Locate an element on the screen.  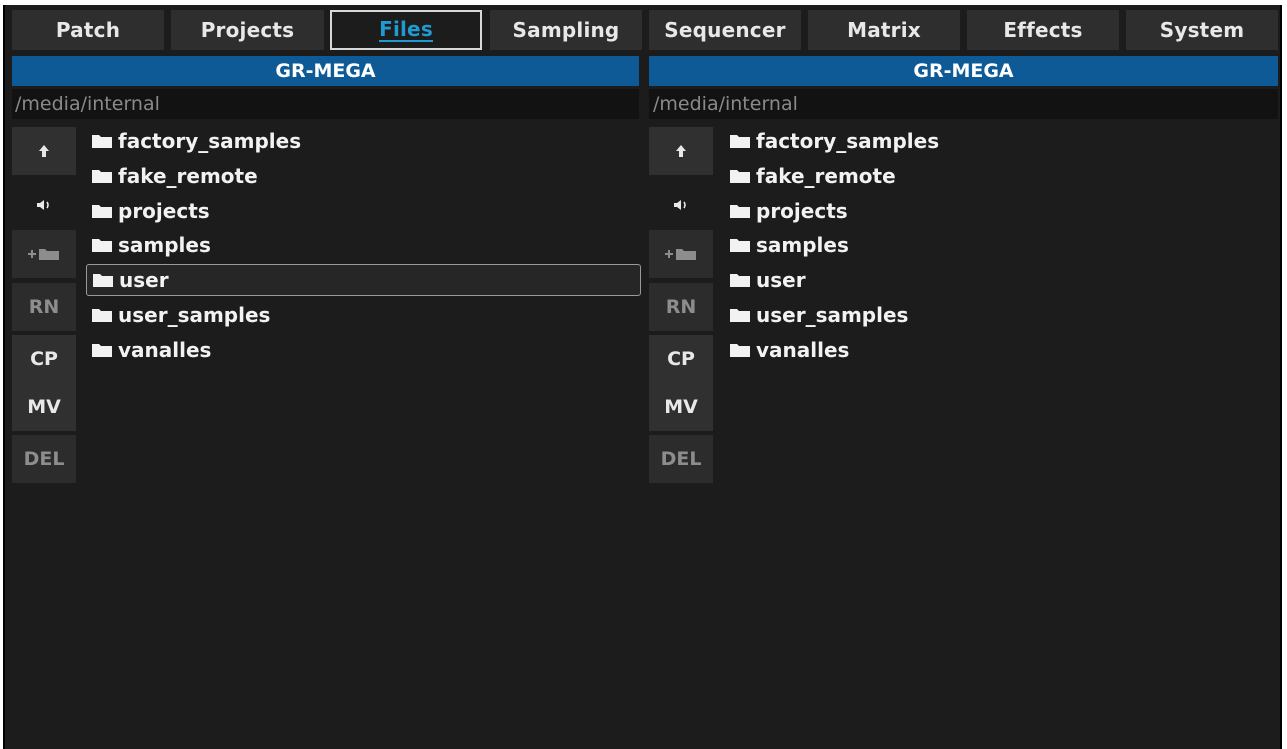
tab-system: System is located at coordinates (1202, 30).